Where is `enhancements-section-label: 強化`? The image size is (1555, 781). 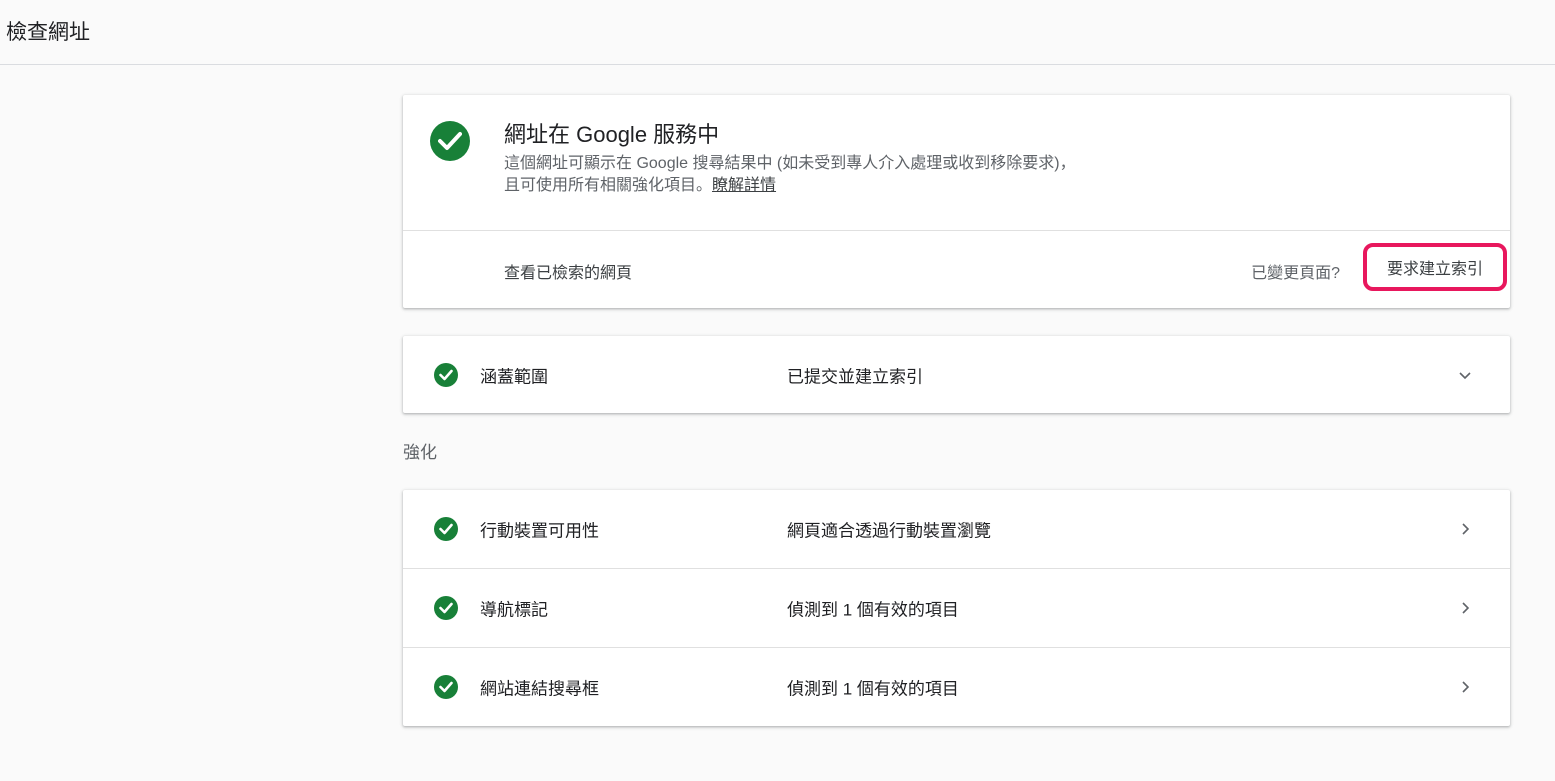 enhancements-section-label: 強化 is located at coordinates (420, 452).